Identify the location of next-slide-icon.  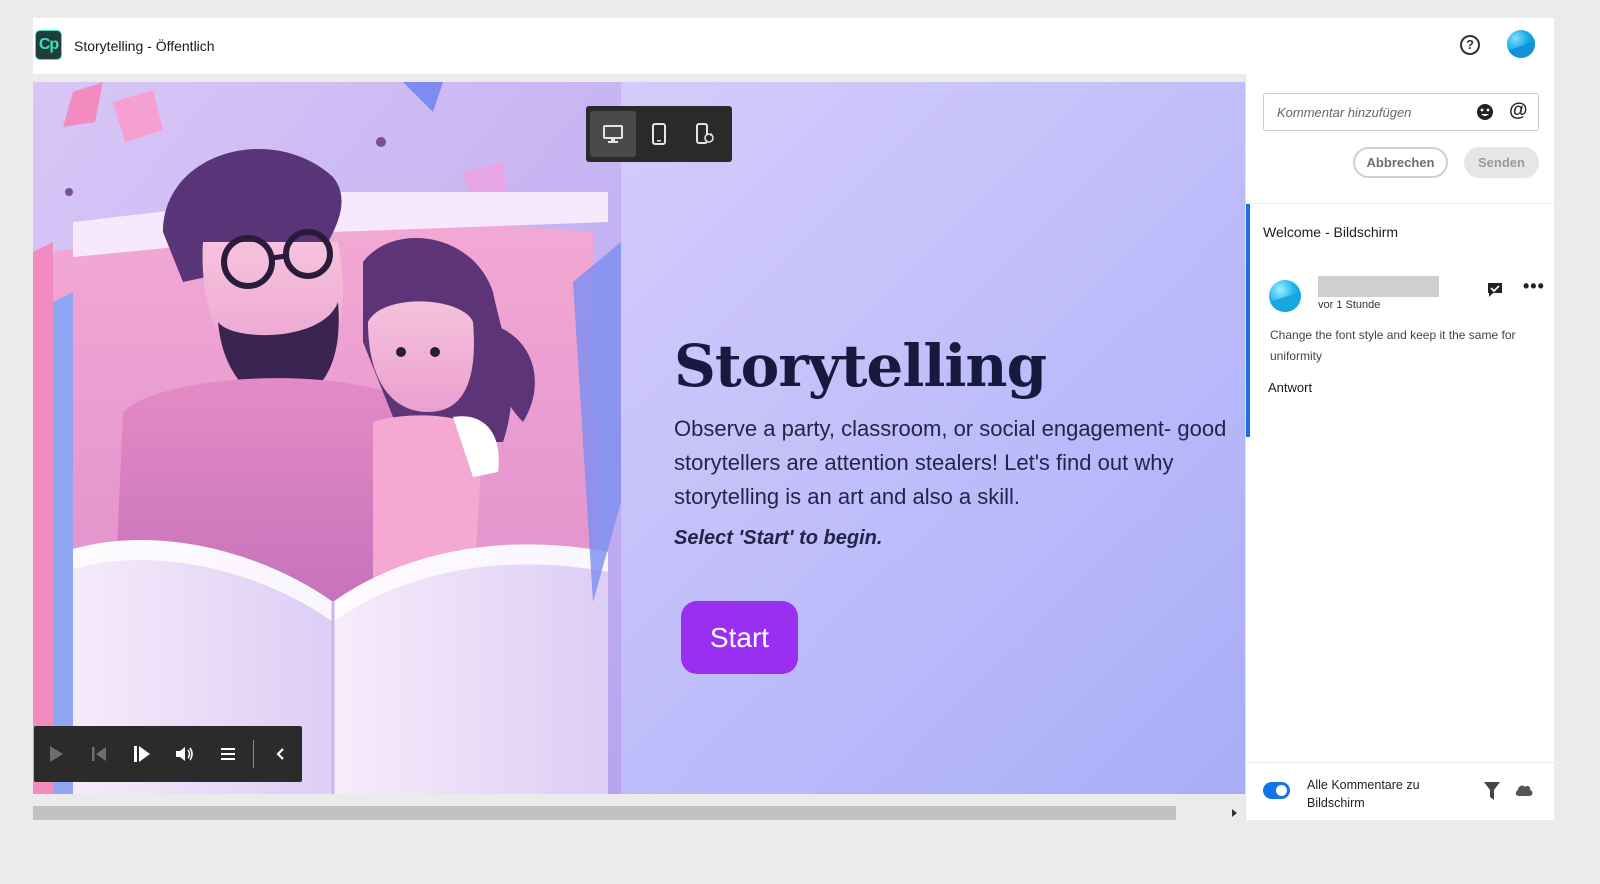
(141, 754).